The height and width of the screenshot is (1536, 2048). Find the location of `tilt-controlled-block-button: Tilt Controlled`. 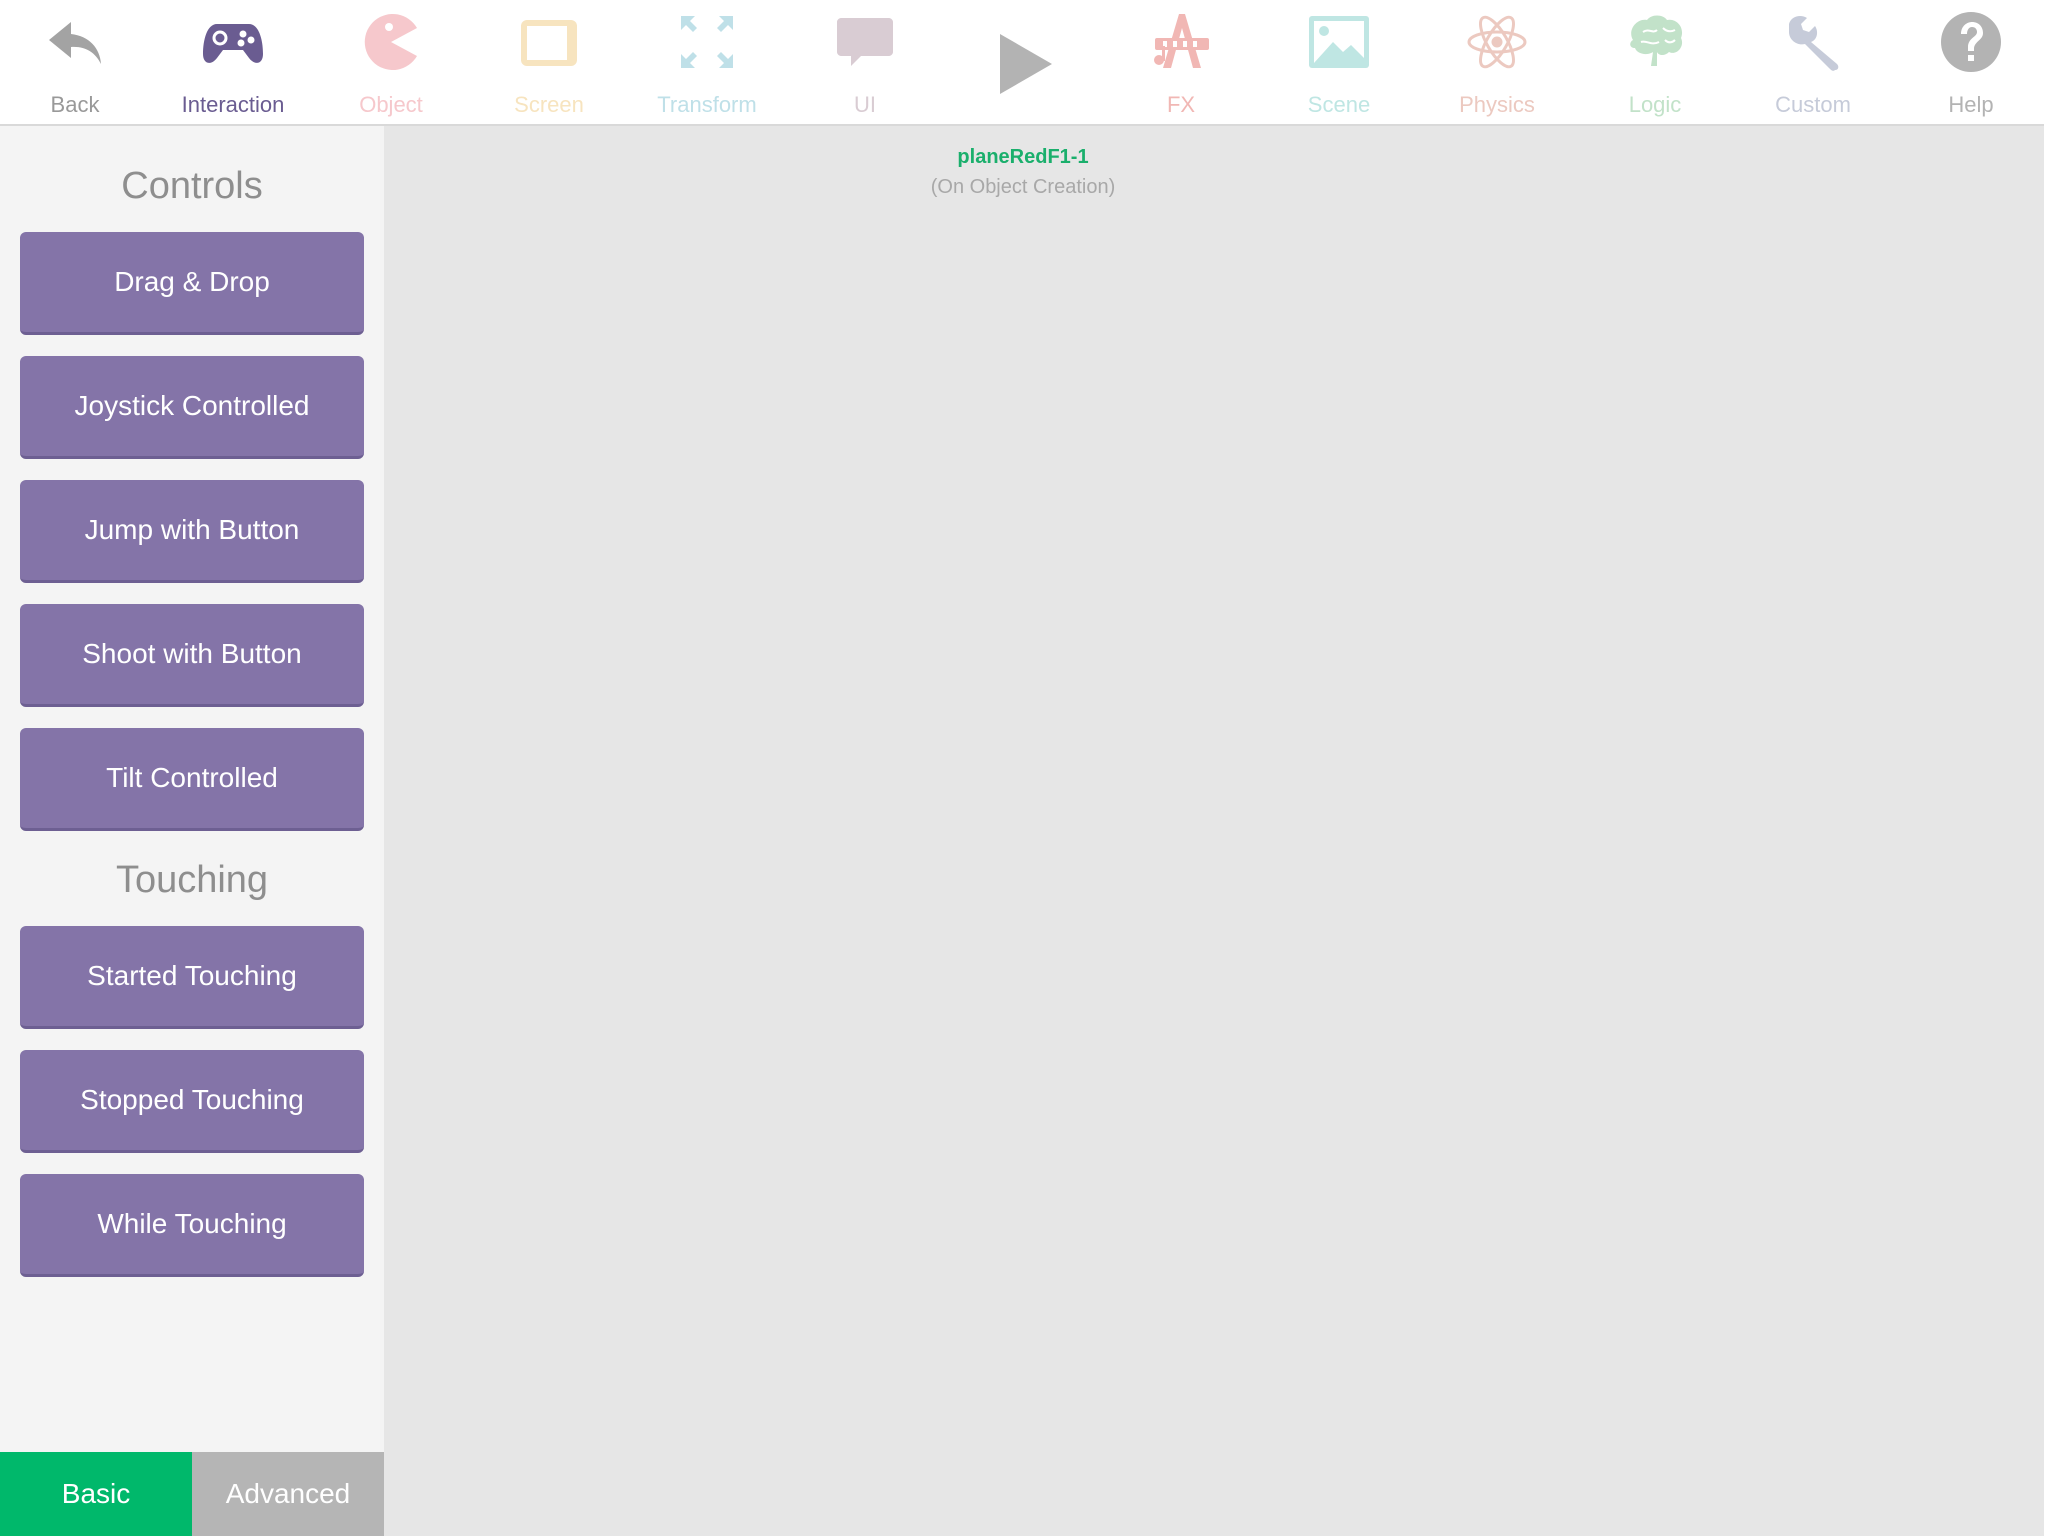

tilt-controlled-block-button: Tilt Controlled is located at coordinates (192, 779).